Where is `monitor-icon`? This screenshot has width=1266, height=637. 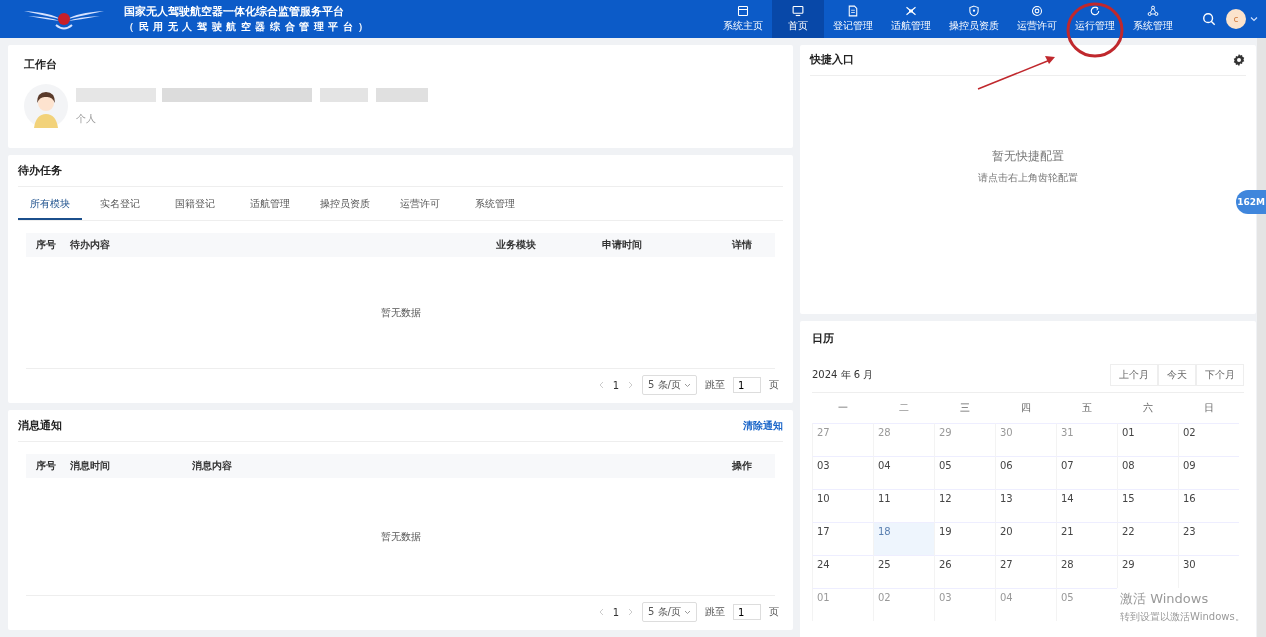
monitor-icon is located at coordinates (798, 11).